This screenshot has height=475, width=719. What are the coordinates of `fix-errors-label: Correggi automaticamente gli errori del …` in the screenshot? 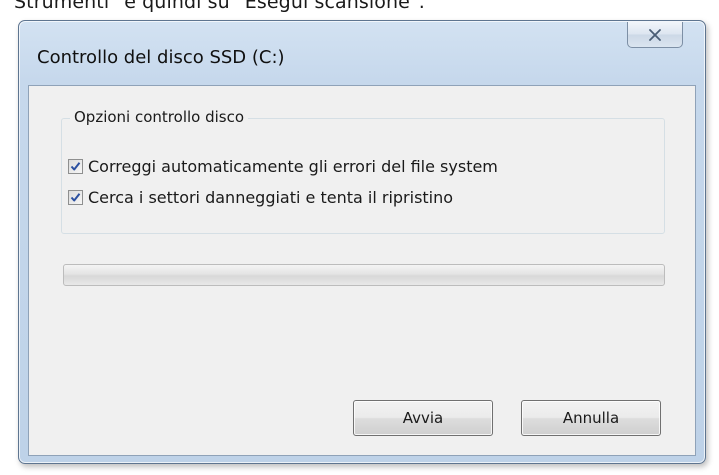 It's located at (293, 166).